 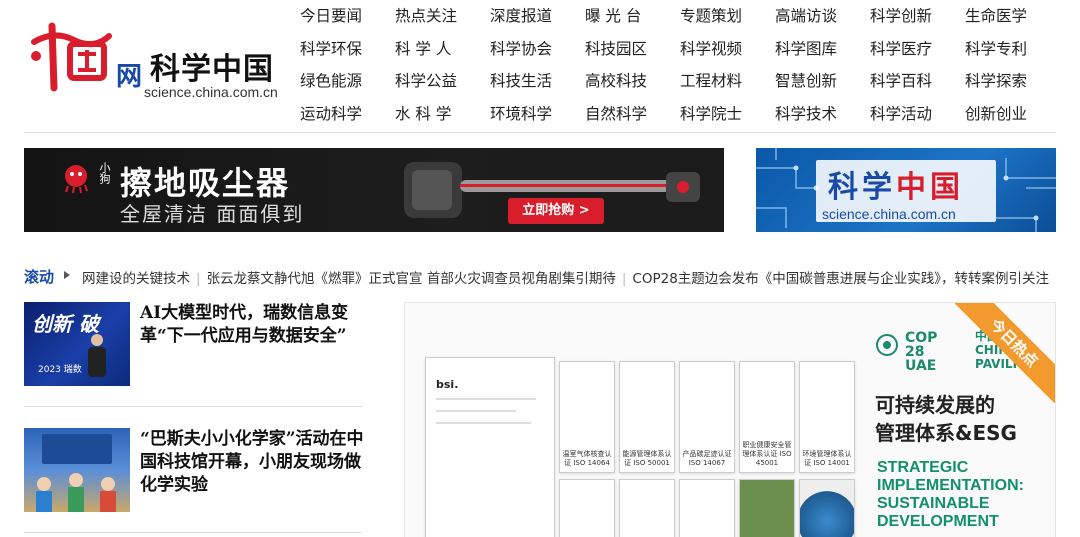 I want to click on vacuum-ad-banner: 小狗 擦地吸尘器 全屋清洁 面面俱到 立即抢购 >, so click(x=374, y=190).